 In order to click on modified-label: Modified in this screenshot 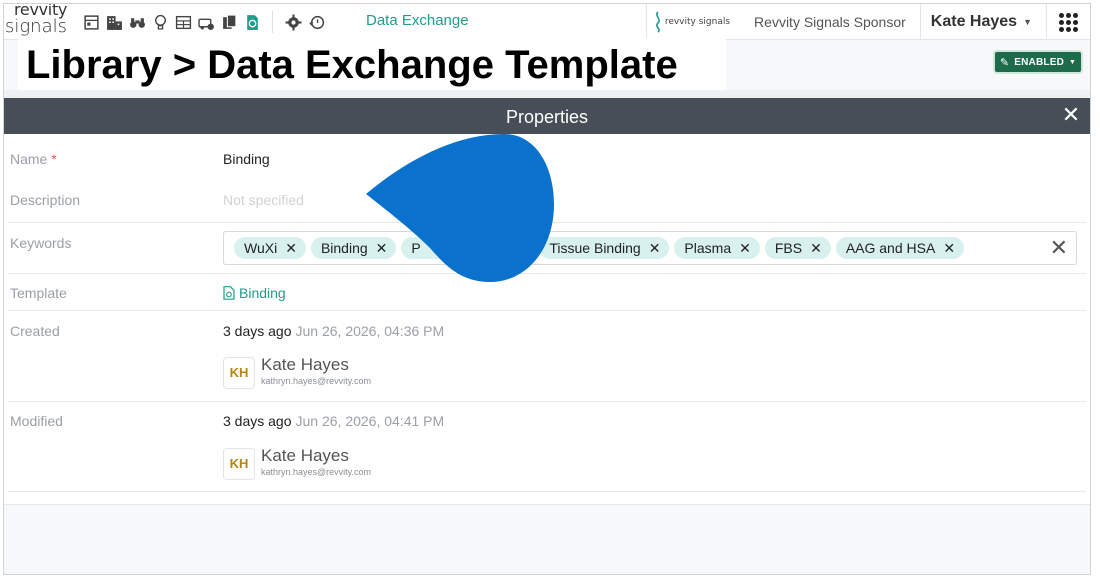, I will do `click(36, 421)`.